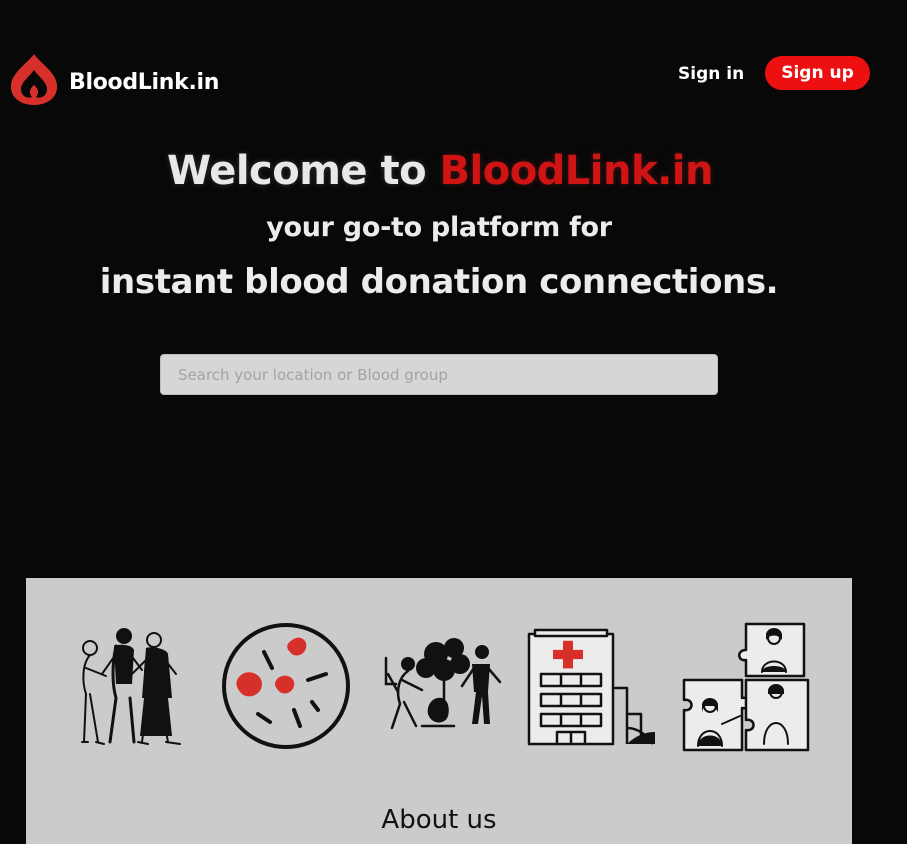 This screenshot has width=907, height=844. I want to click on volunteers-planting-tree-illustration-icon, so click(443, 684).